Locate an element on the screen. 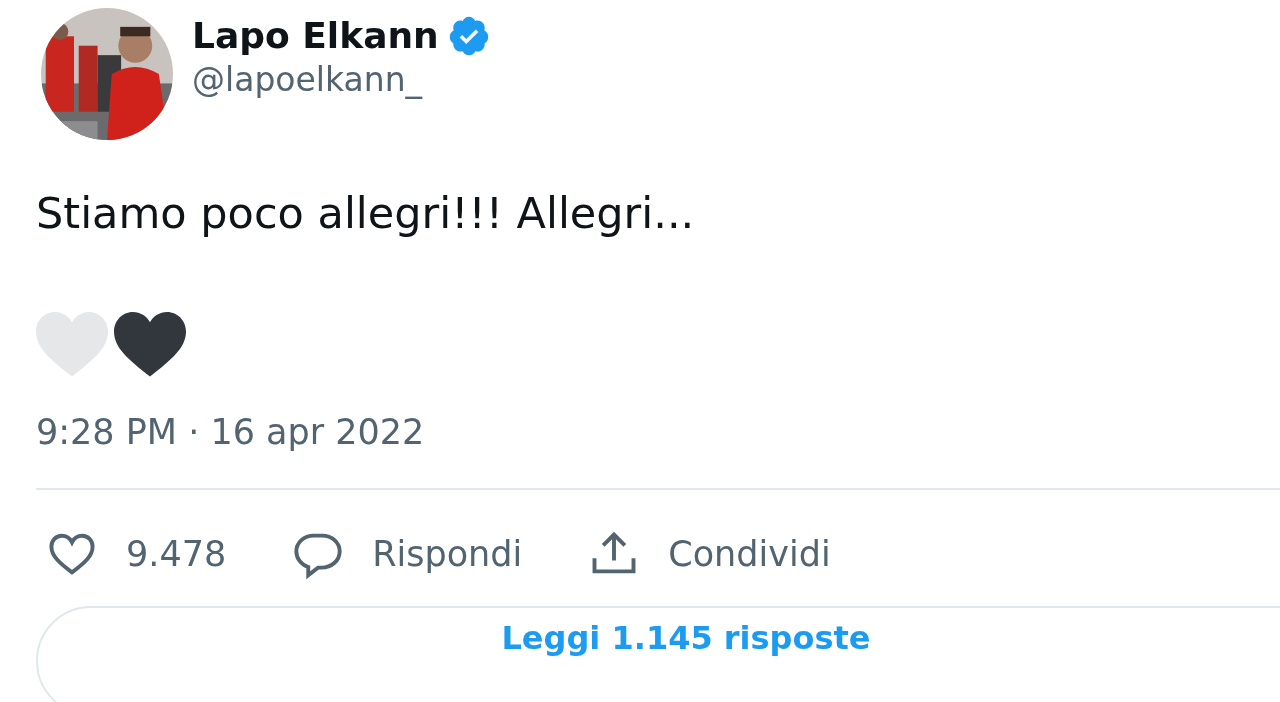 This screenshot has width=1280, height=702. author-name: Lapo Elkann is located at coordinates (315, 35).